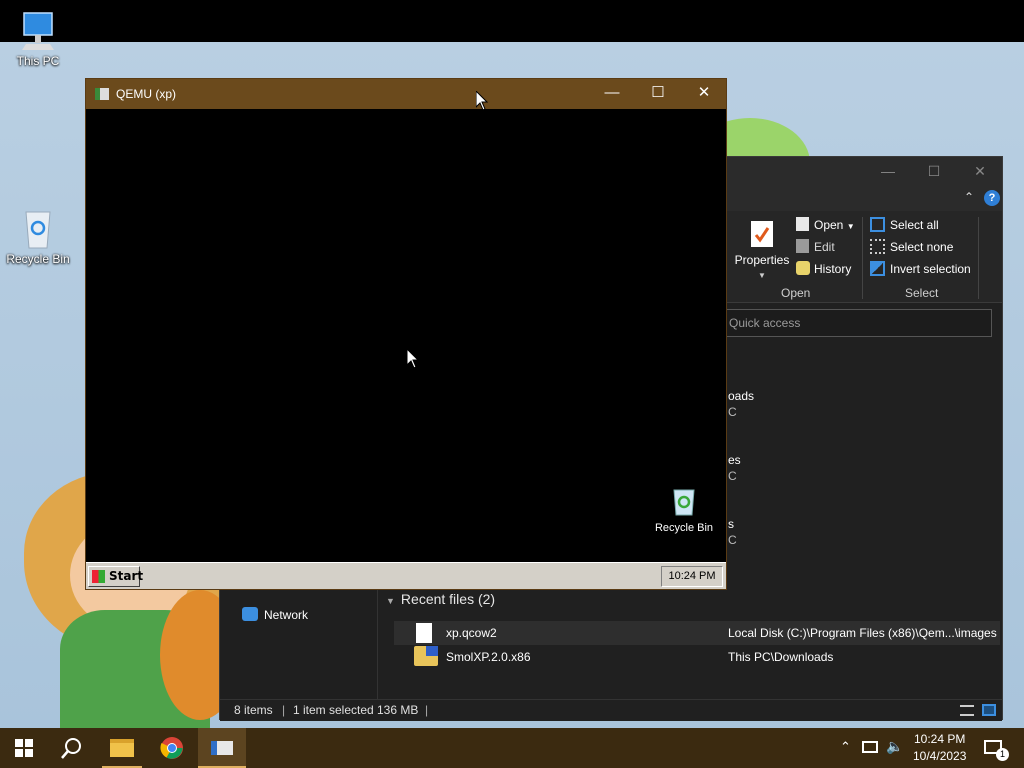 This screenshot has width=1024, height=768. I want to click on tiles-view-icon, so click(989, 710).